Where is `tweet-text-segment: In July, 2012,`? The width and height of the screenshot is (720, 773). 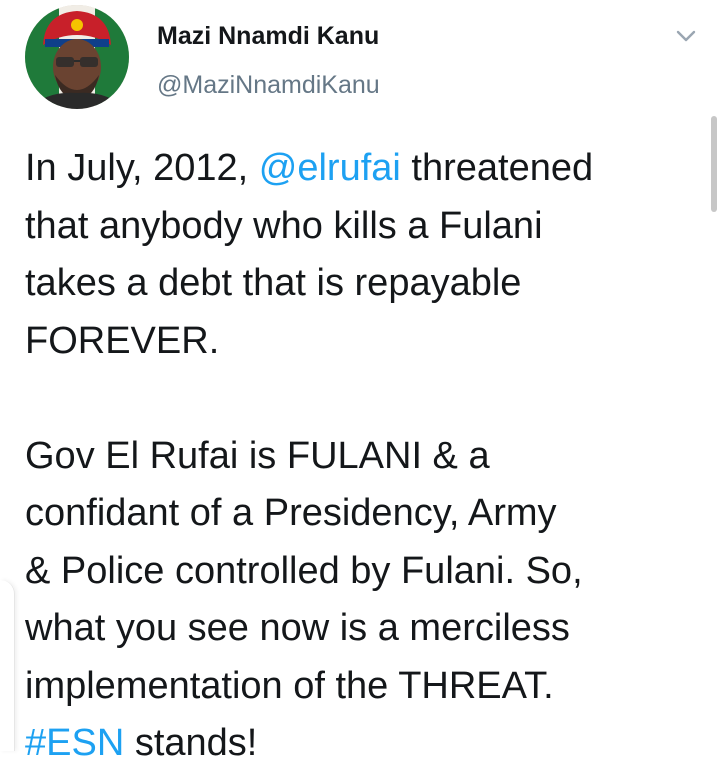
tweet-text-segment: In July, 2012, is located at coordinates (142, 168).